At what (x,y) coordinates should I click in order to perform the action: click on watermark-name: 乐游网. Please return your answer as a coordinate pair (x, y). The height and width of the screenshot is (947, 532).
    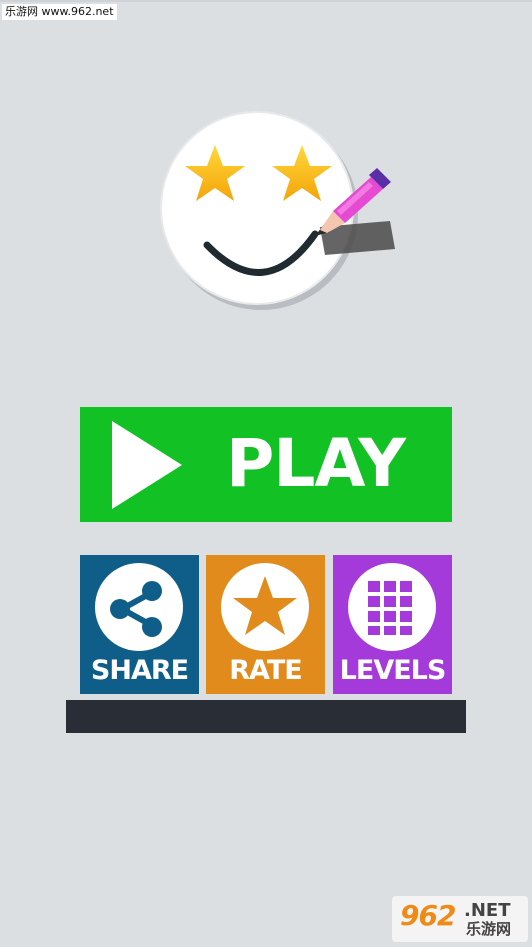
    Looking at the image, I should click on (489, 929).